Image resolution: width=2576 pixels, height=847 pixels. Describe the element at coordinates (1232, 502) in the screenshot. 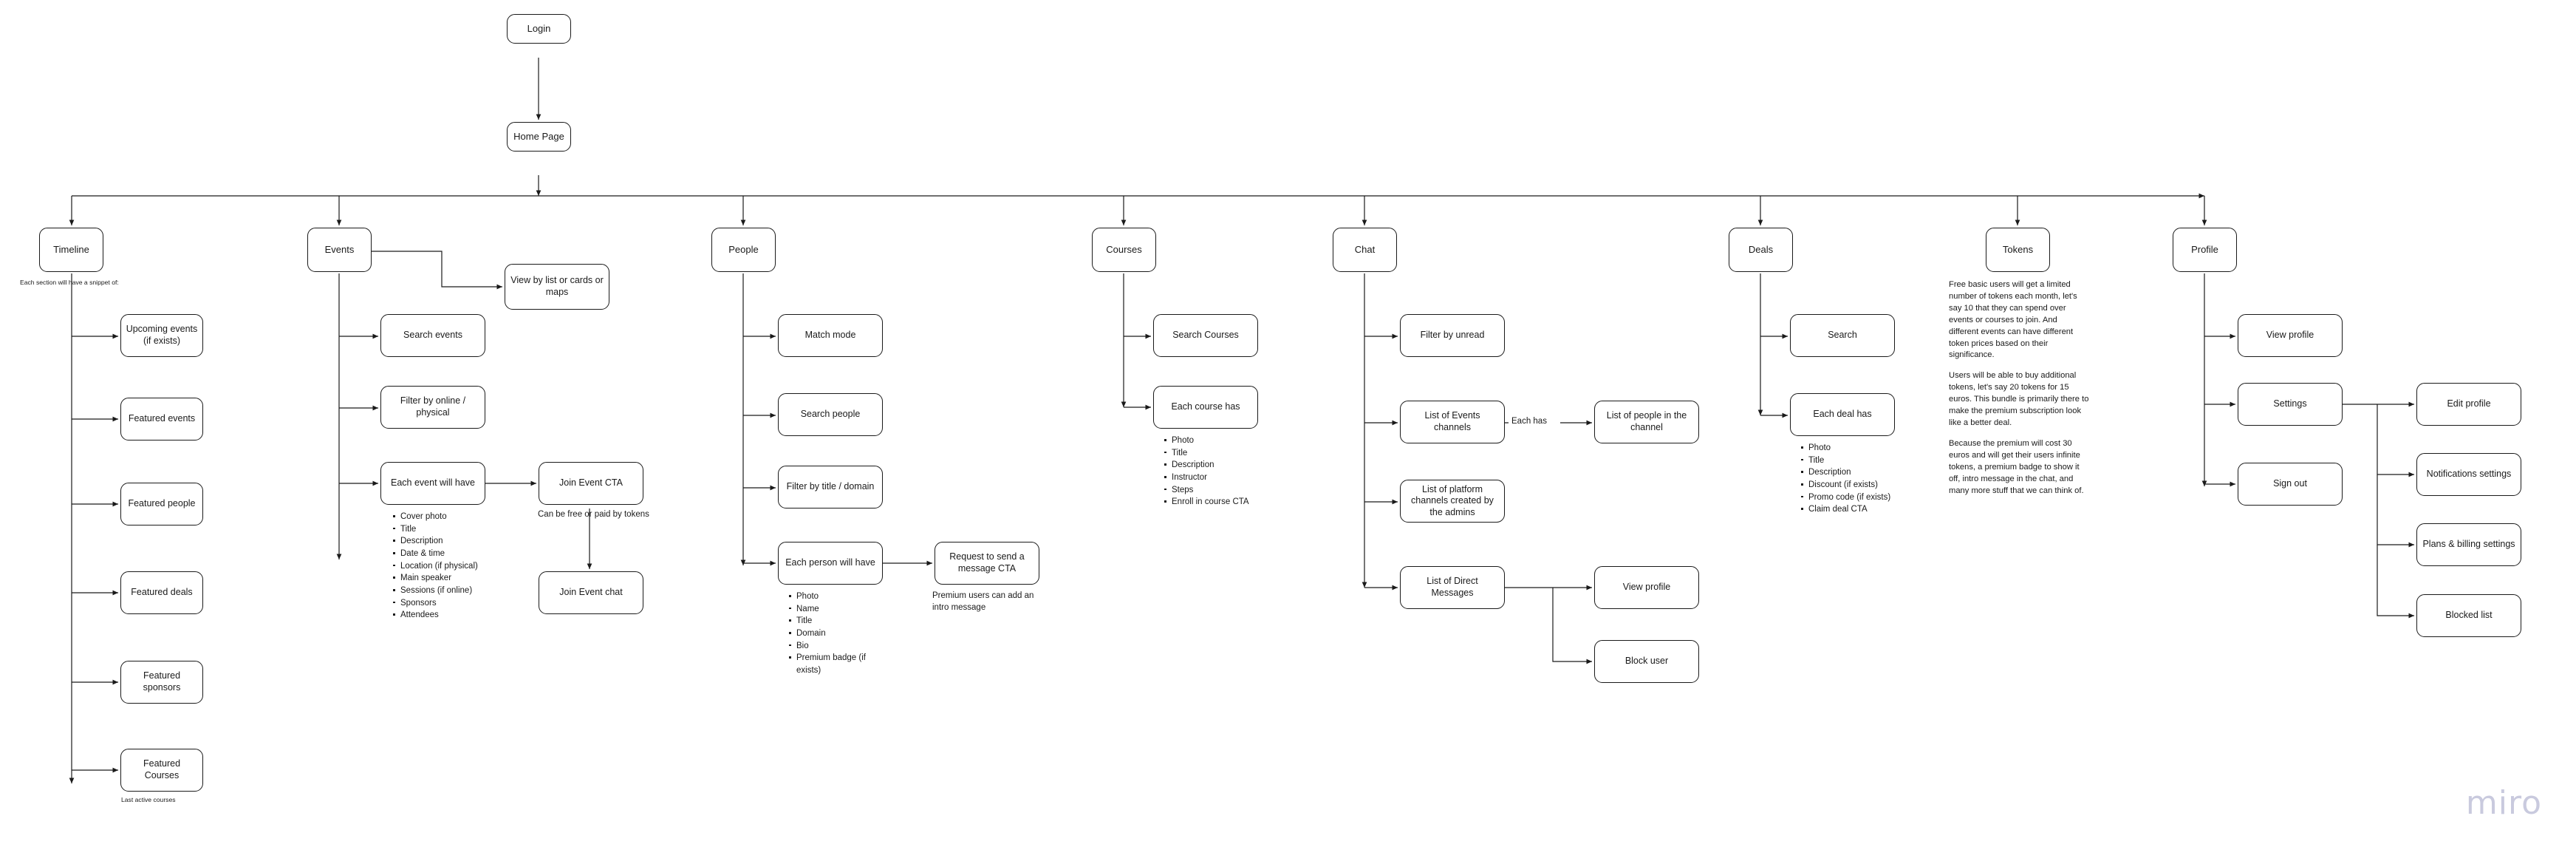

I see `list-item: Enroll in course CTA` at that location.